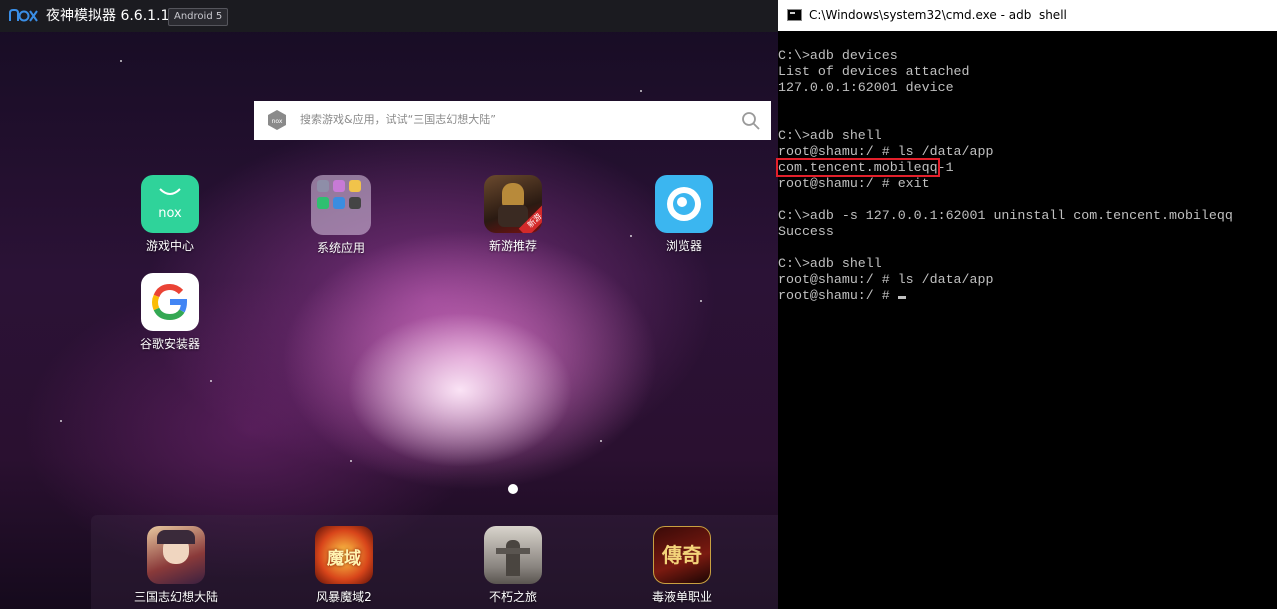 Image resolution: width=1277 pixels, height=609 pixels. What do you see at coordinates (513, 489) in the screenshot?
I see `page-indicator-dot` at bounding box center [513, 489].